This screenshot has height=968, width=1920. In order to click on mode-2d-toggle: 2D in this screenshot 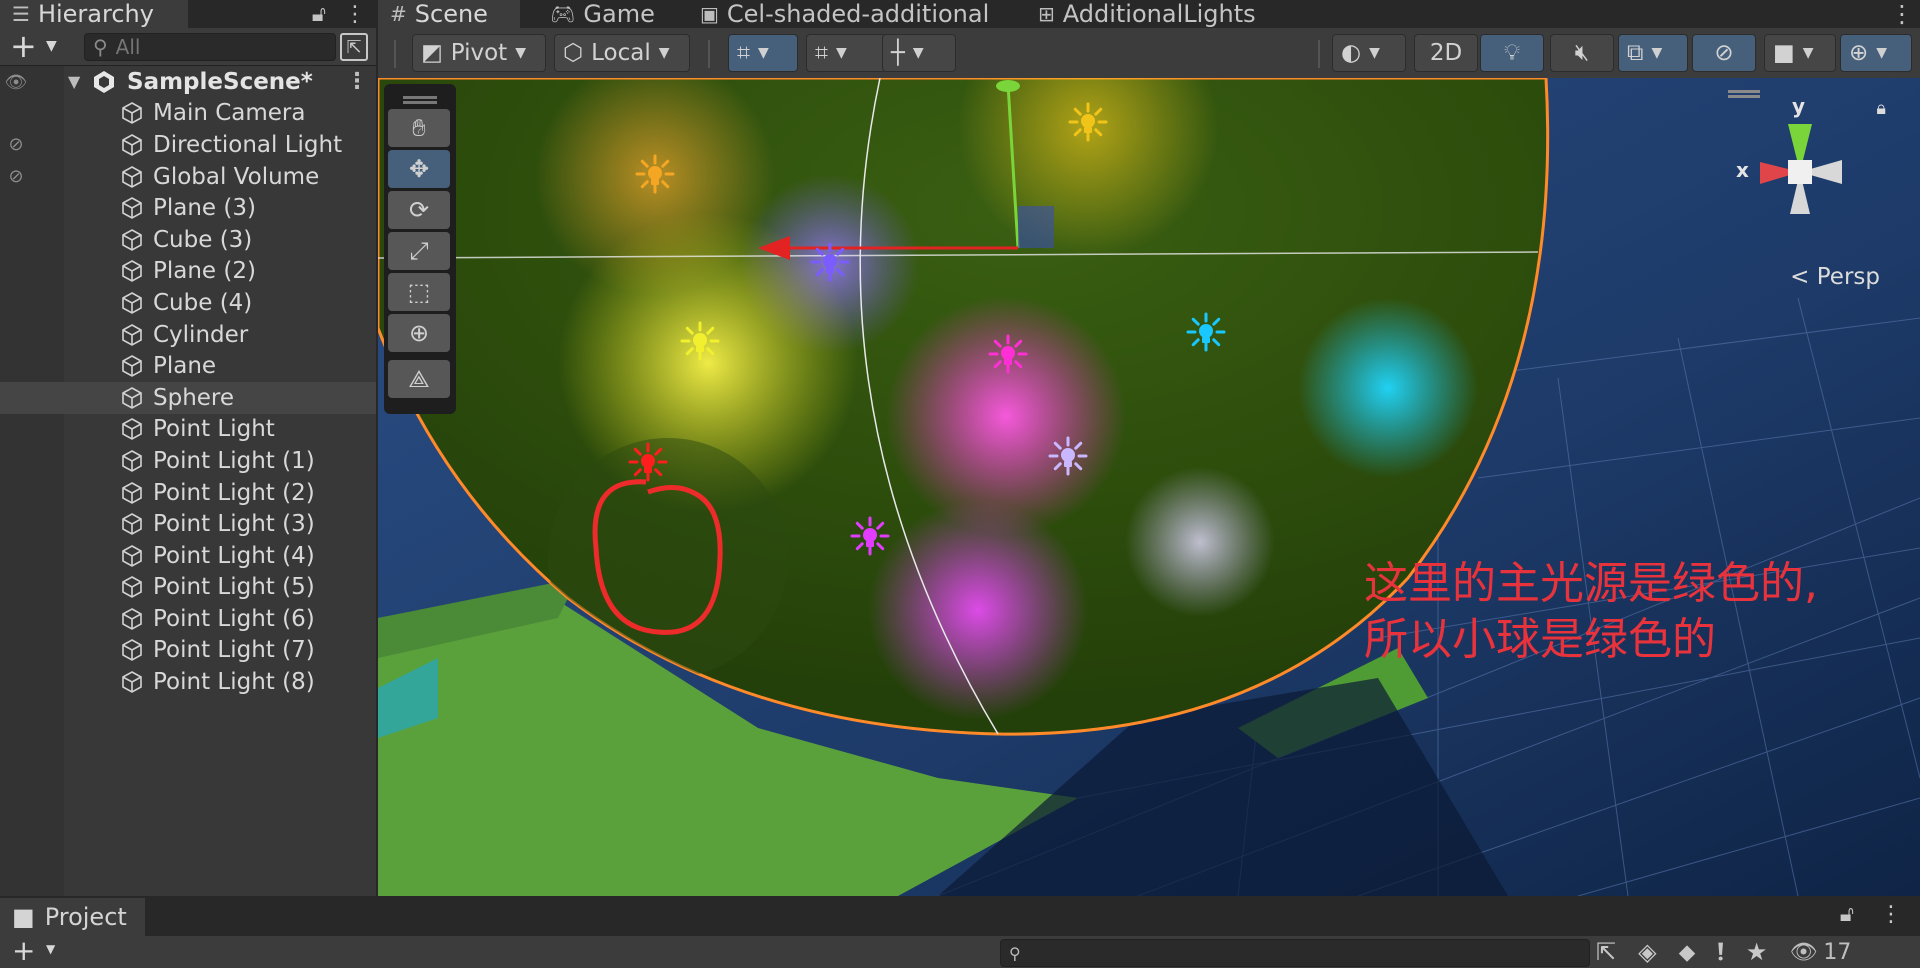, I will do `click(1446, 53)`.